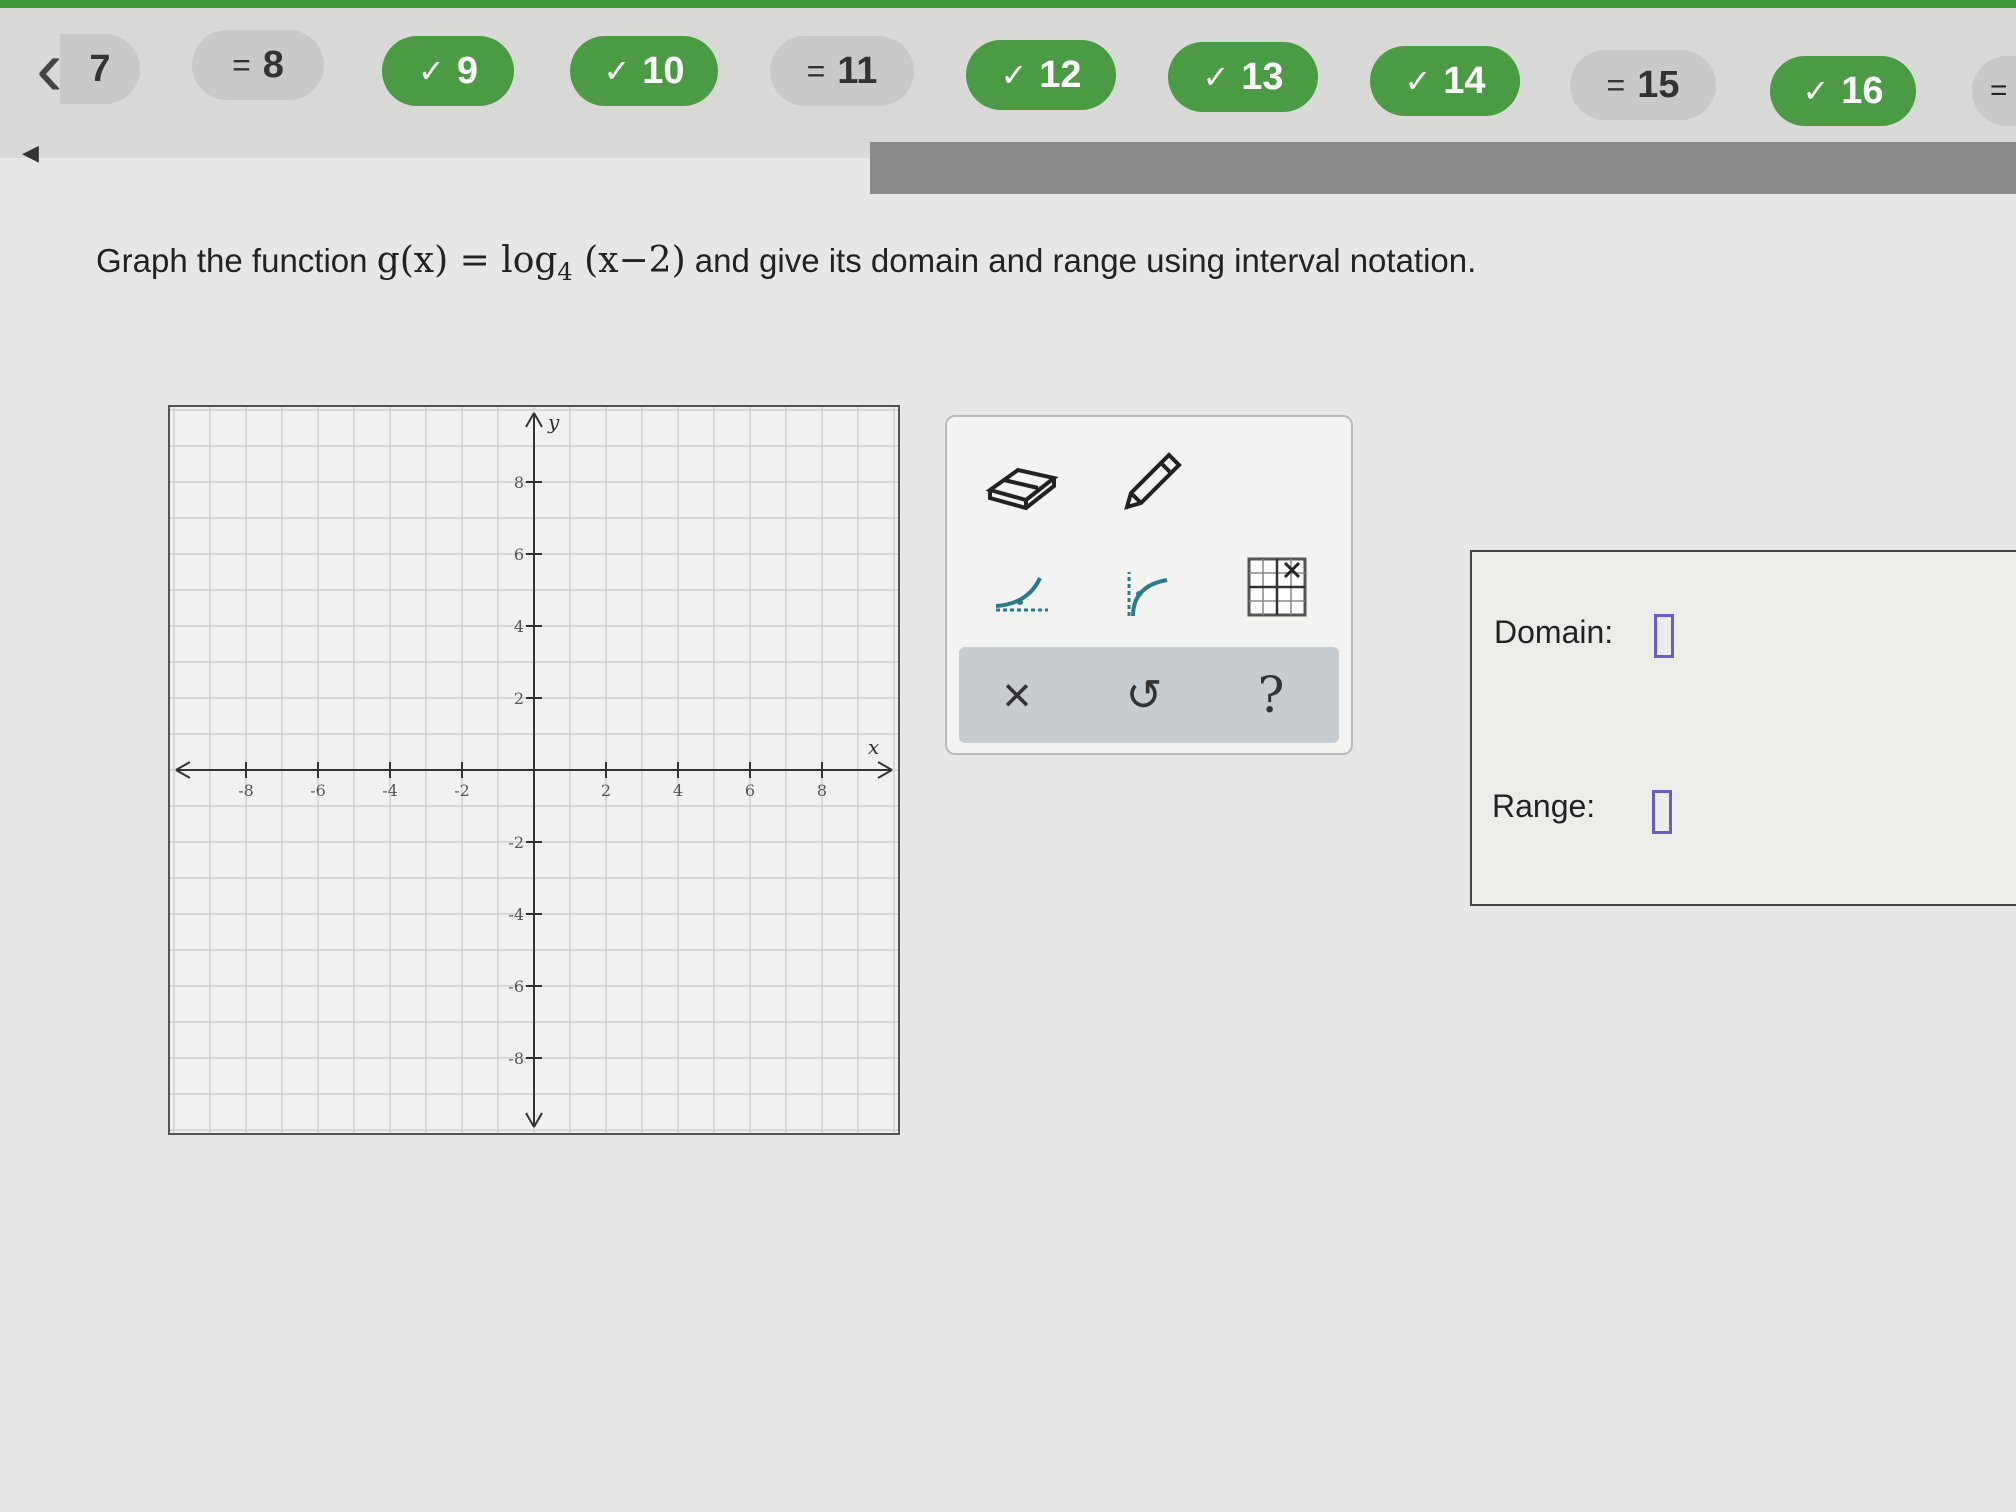  I want to click on eraser-icon, so click(1022, 487).